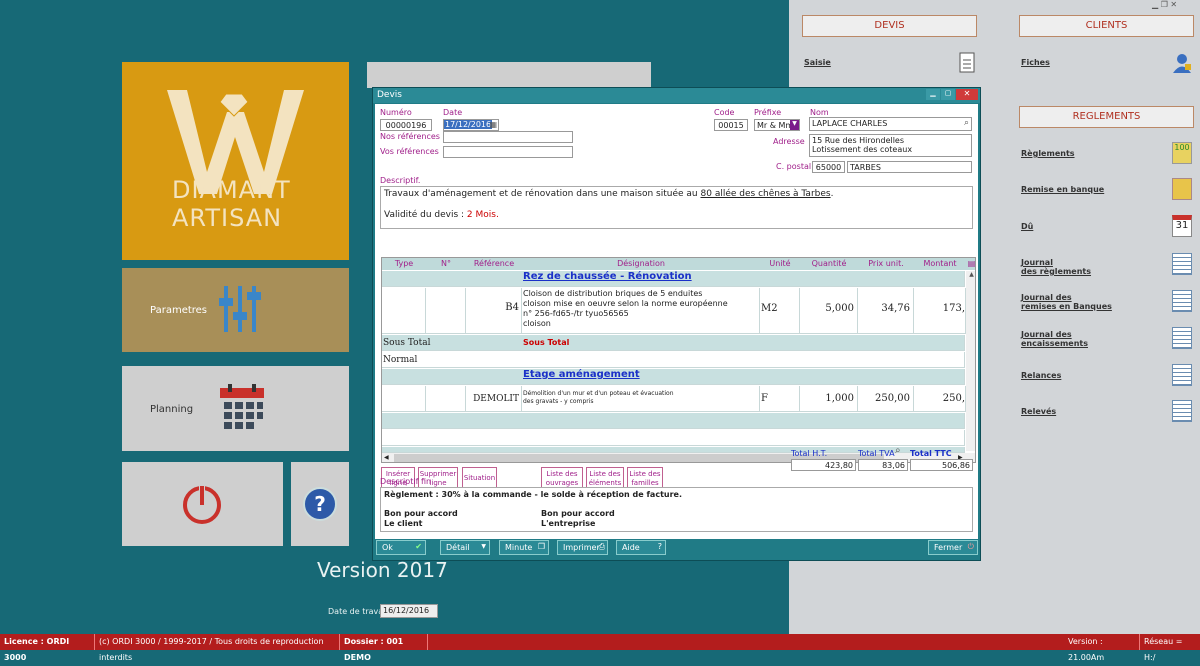 This screenshot has height=666, width=1200. Describe the element at coordinates (1155, 4) in the screenshot. I see `minimize-icon: ▁` at that location.